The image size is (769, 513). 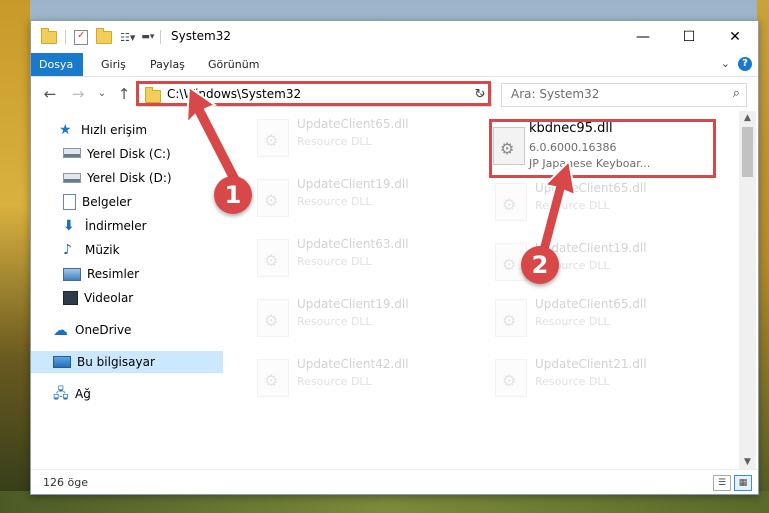 I want to click on file-item: UpdateClient63.dll Resource DLL, so click(x=337, y=259).